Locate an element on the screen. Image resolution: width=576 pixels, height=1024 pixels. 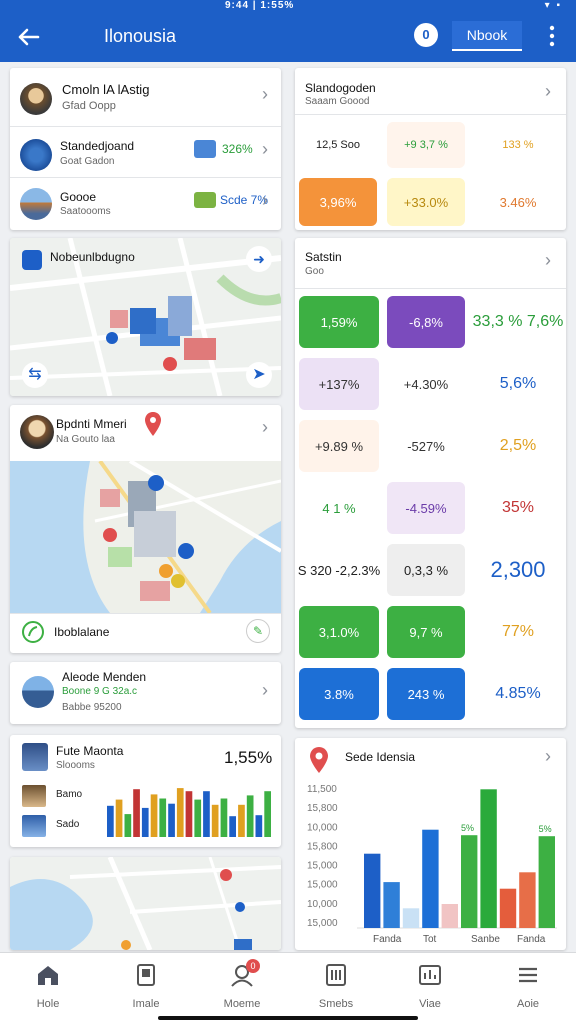
y-tick-label: 15,800 is located at coordinates (322, 808).